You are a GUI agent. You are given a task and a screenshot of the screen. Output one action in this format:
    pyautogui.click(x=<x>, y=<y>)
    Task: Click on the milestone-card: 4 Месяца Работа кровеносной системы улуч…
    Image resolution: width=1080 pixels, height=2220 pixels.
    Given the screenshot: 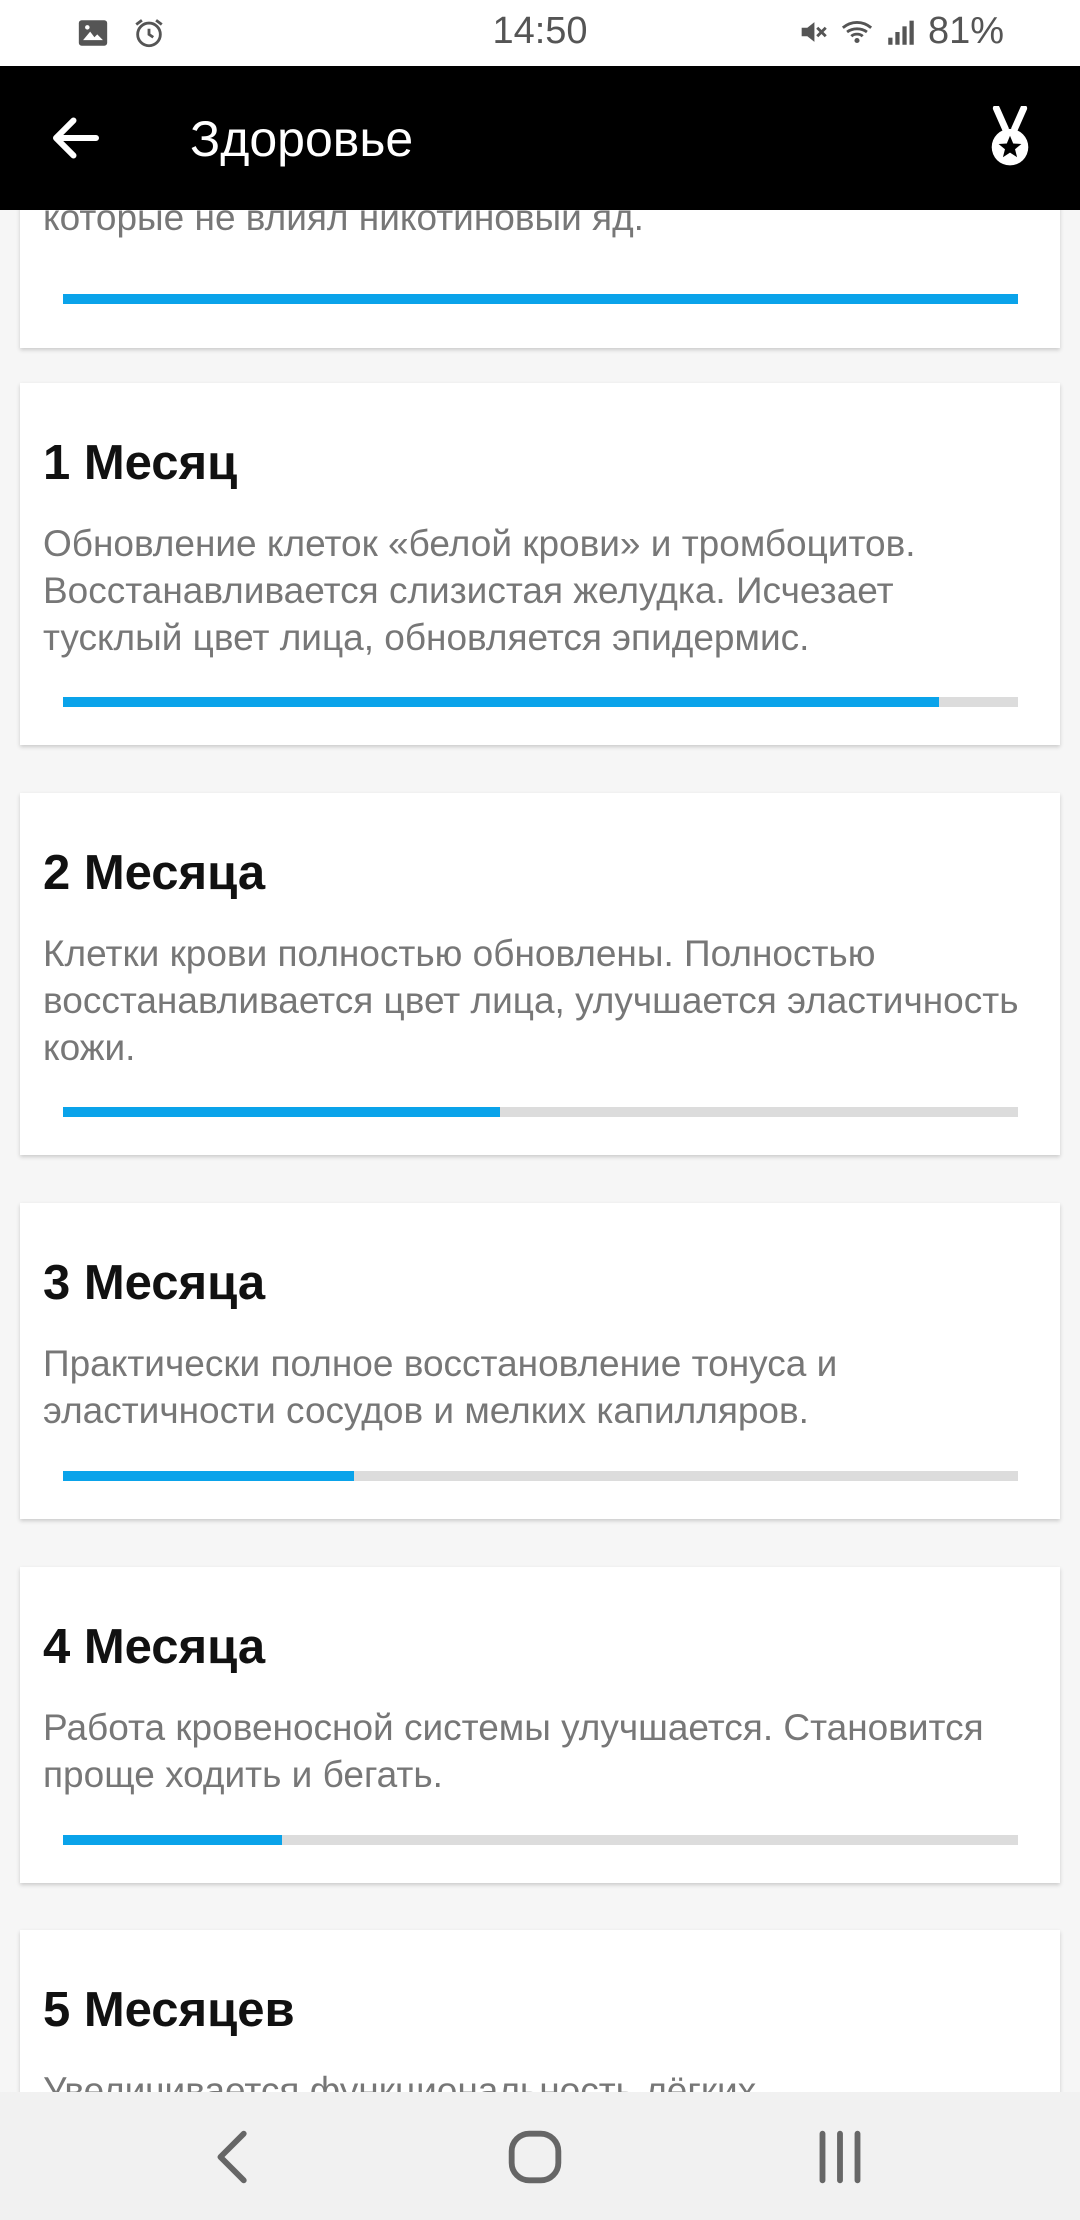 What is the action you would take?
    pyautogui.click(x=540, y=1725)
    